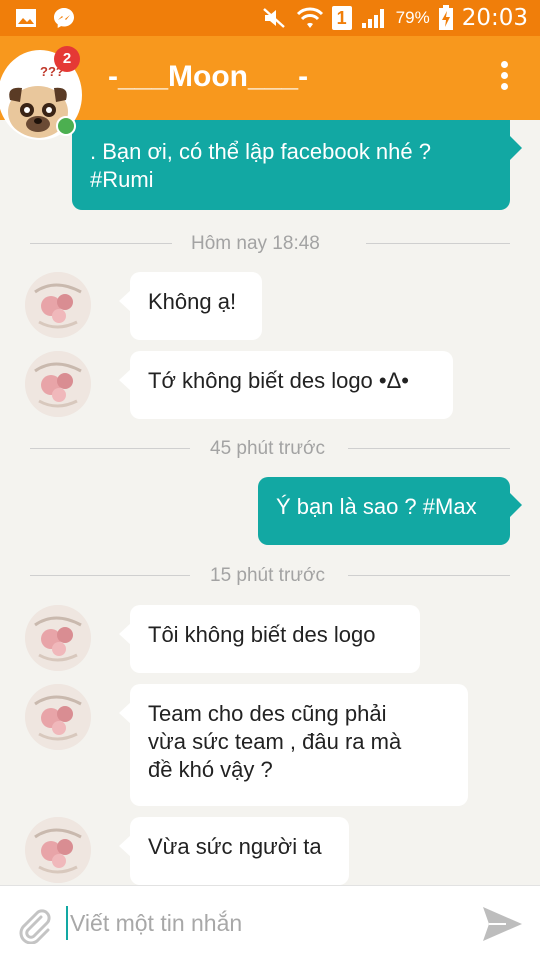 This screenshot has width=540, height=960. What do you see at coordinates (235, 846) in the screenshot?
I see `message-text: Vừa sức người ta` at bounding box center [235, 846].